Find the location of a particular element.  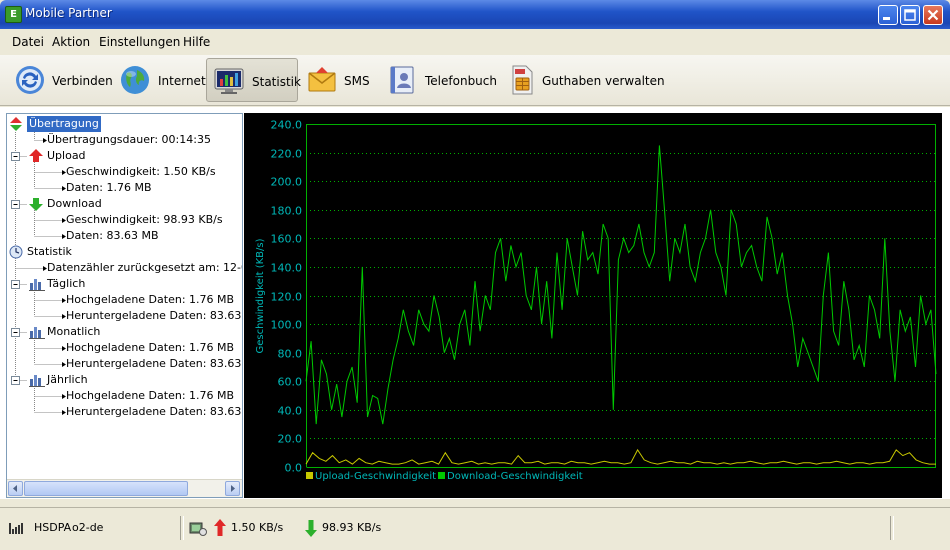

tree-item-upload-data: Daten: 1.76 MB is located at coordinates (124, 188).